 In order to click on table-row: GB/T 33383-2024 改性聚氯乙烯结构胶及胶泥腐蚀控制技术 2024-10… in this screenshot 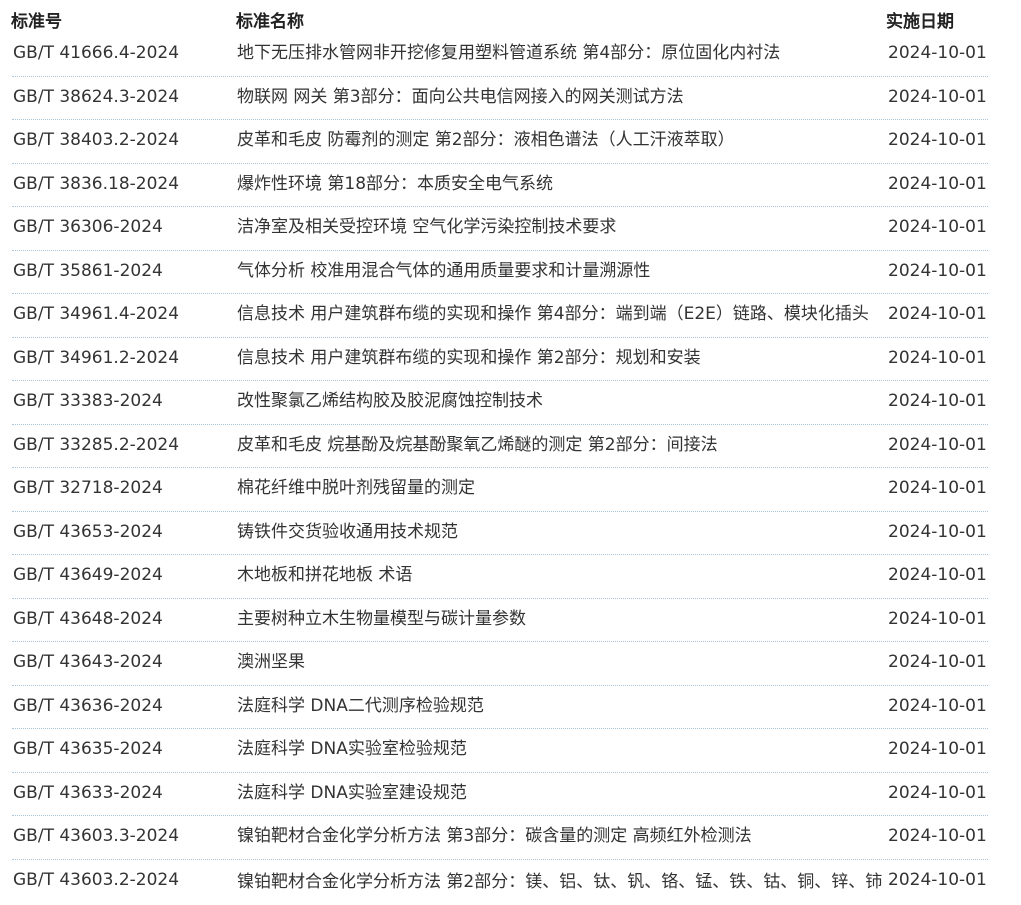, I will do `click(510, 403)`.